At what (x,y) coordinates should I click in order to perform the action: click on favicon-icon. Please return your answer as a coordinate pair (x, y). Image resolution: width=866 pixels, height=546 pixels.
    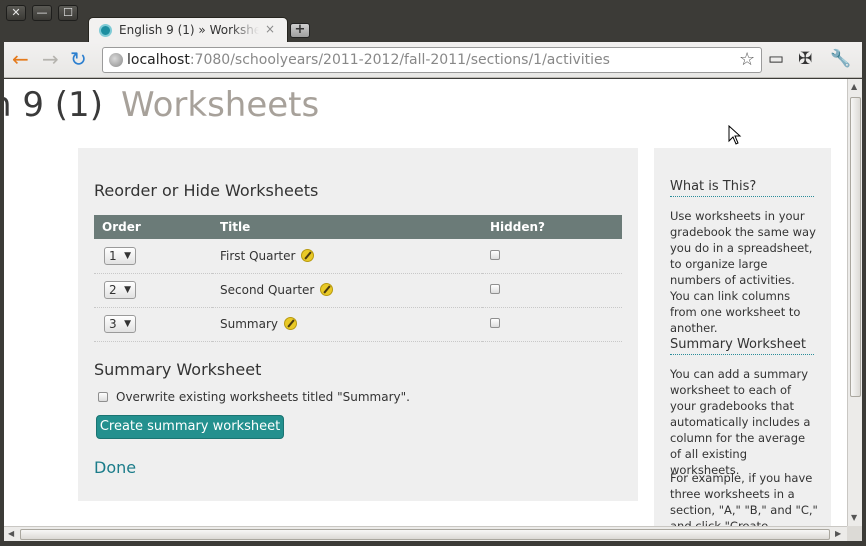
    Looking at the image, I should click on (105, 30).